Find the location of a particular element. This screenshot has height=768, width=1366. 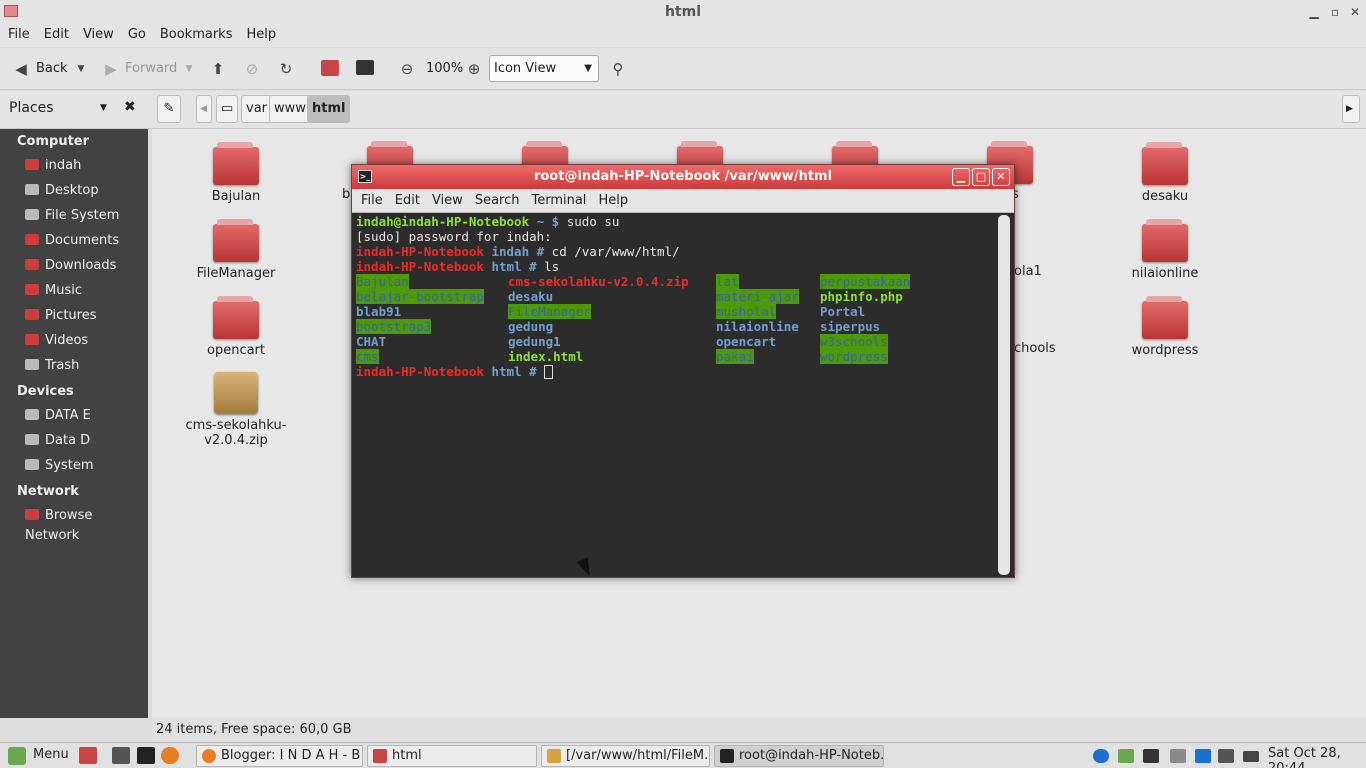

places-dropdown-icon: ▼ is located at coordinates (103, 108).